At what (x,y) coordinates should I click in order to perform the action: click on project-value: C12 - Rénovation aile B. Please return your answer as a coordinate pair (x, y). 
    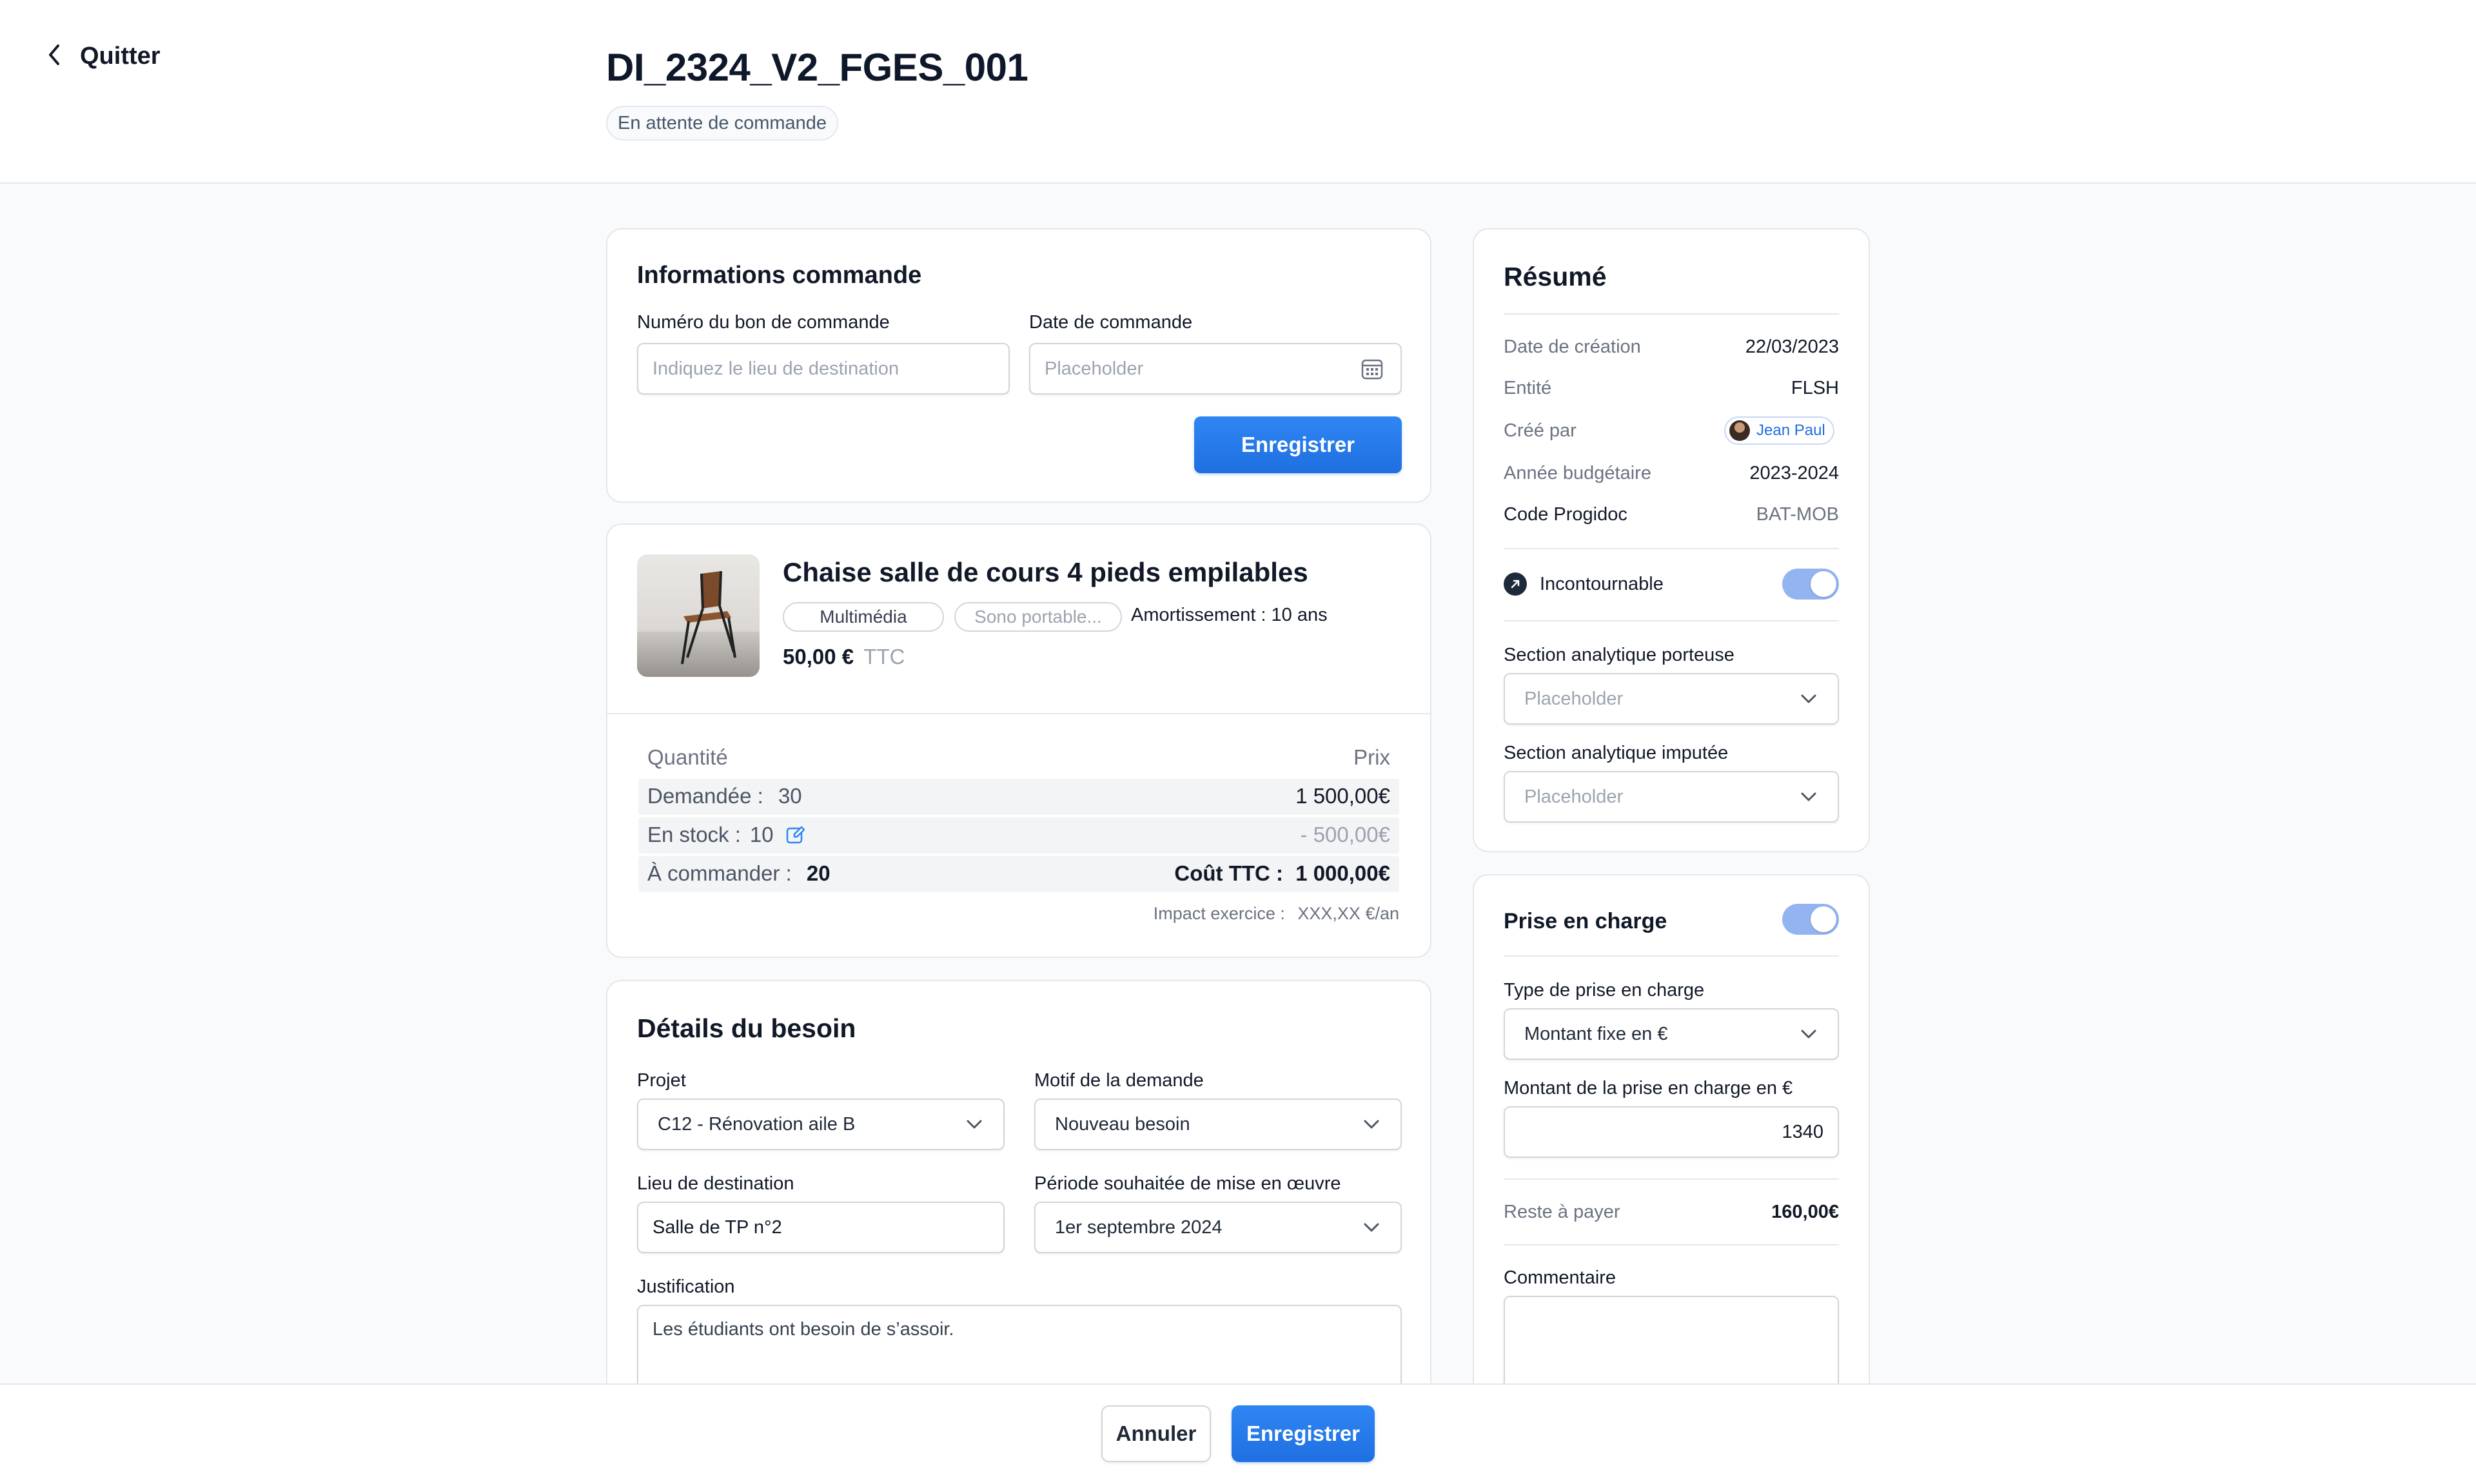
    Looking at the image, I should click on (757, 1124).